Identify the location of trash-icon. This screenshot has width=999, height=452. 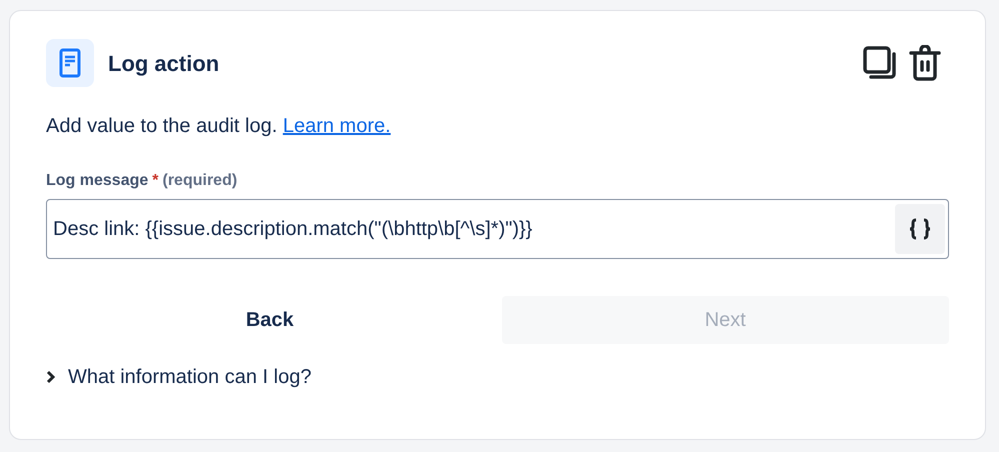
(925, 63).